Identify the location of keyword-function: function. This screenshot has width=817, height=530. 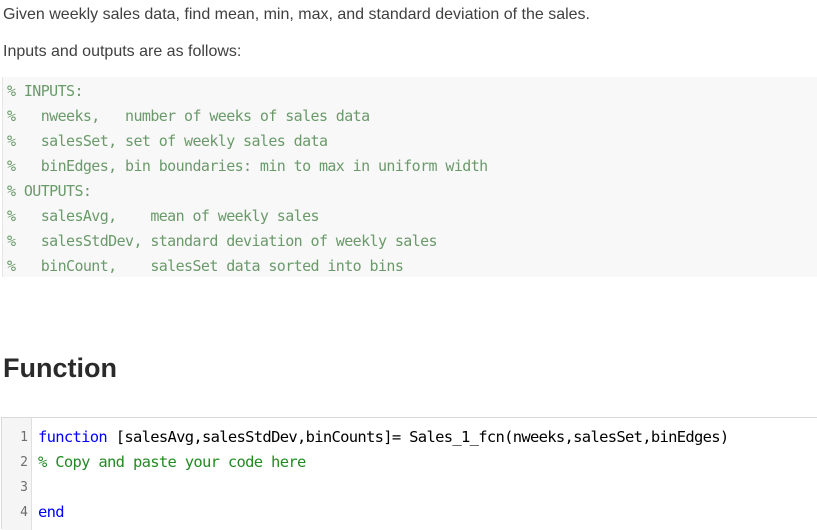
(73, 437).